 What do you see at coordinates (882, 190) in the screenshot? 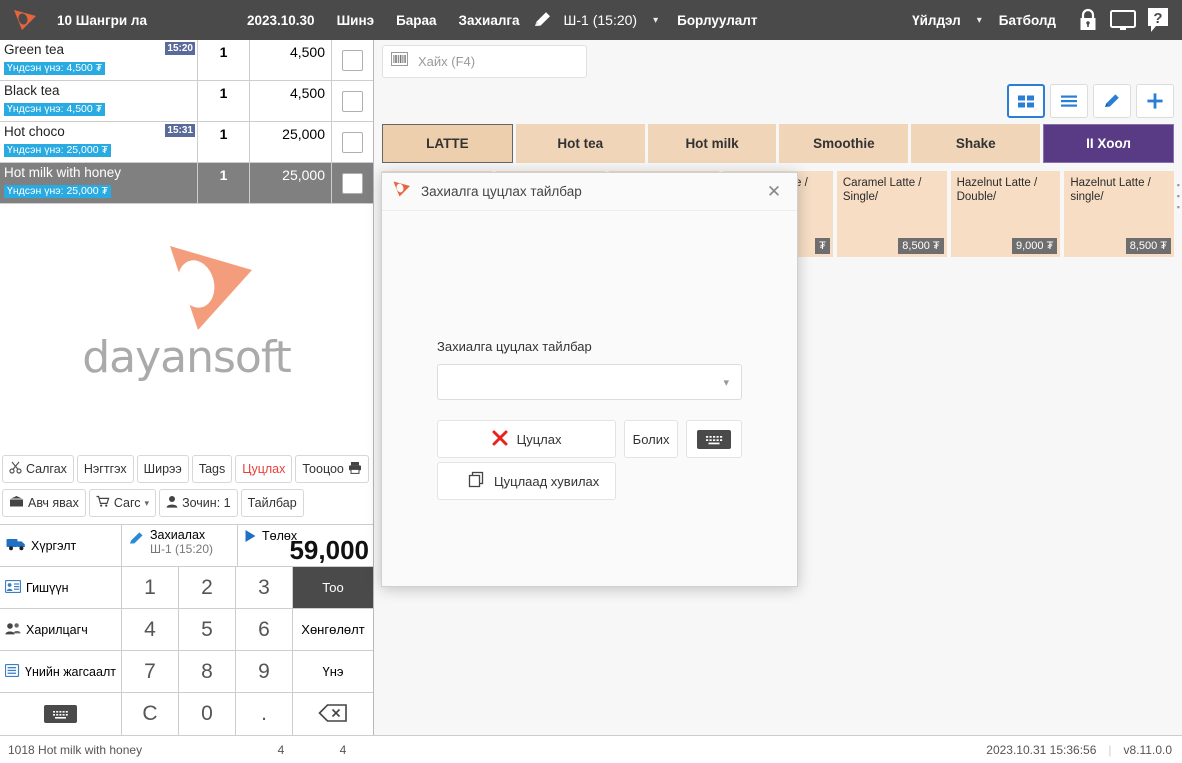
I see `product-name: Caramel Latte / Single/` at bounding box center [882, 190].